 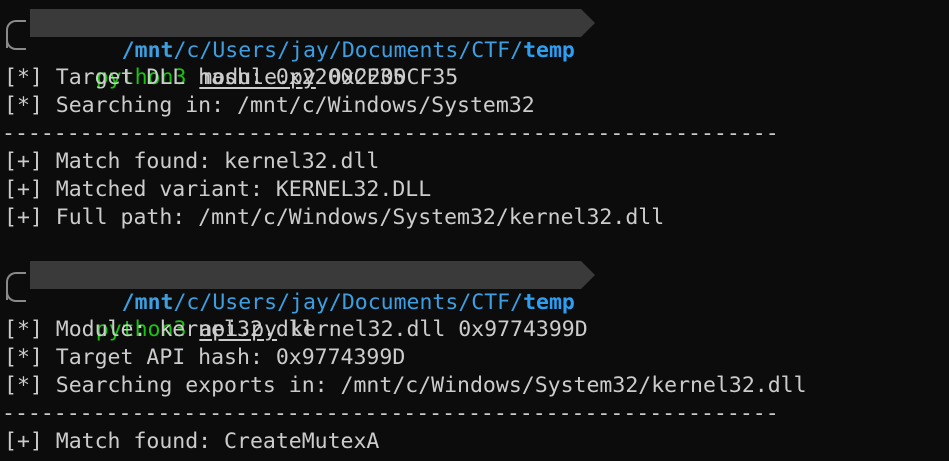 What do you see at coordinates (251, 63) in the screenshot?
I see `command-line-1: python3 module.py 0x2200CF35` at bounding box center [251, 63].